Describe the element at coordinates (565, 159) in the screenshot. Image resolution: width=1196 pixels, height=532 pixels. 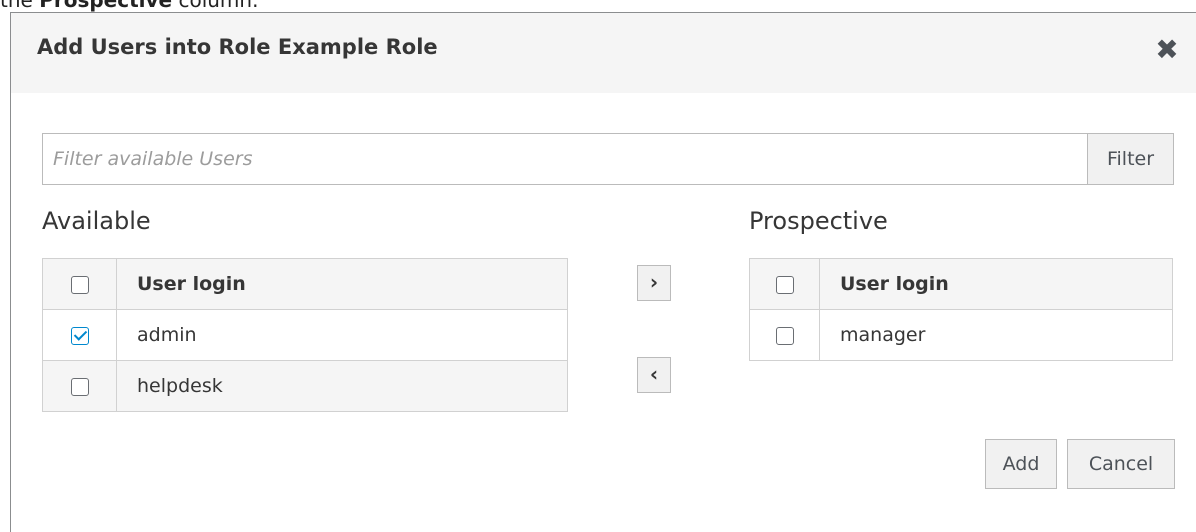
I see `filter-input` at that location.